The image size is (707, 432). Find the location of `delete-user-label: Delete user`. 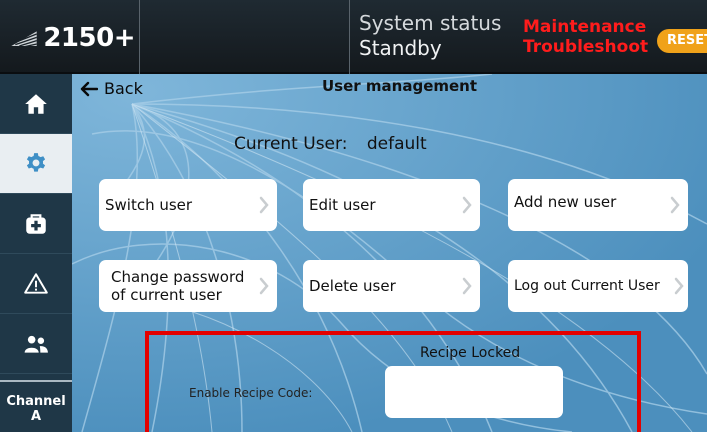

delete-user-label: Delete user is located at coordinates (352, 286).